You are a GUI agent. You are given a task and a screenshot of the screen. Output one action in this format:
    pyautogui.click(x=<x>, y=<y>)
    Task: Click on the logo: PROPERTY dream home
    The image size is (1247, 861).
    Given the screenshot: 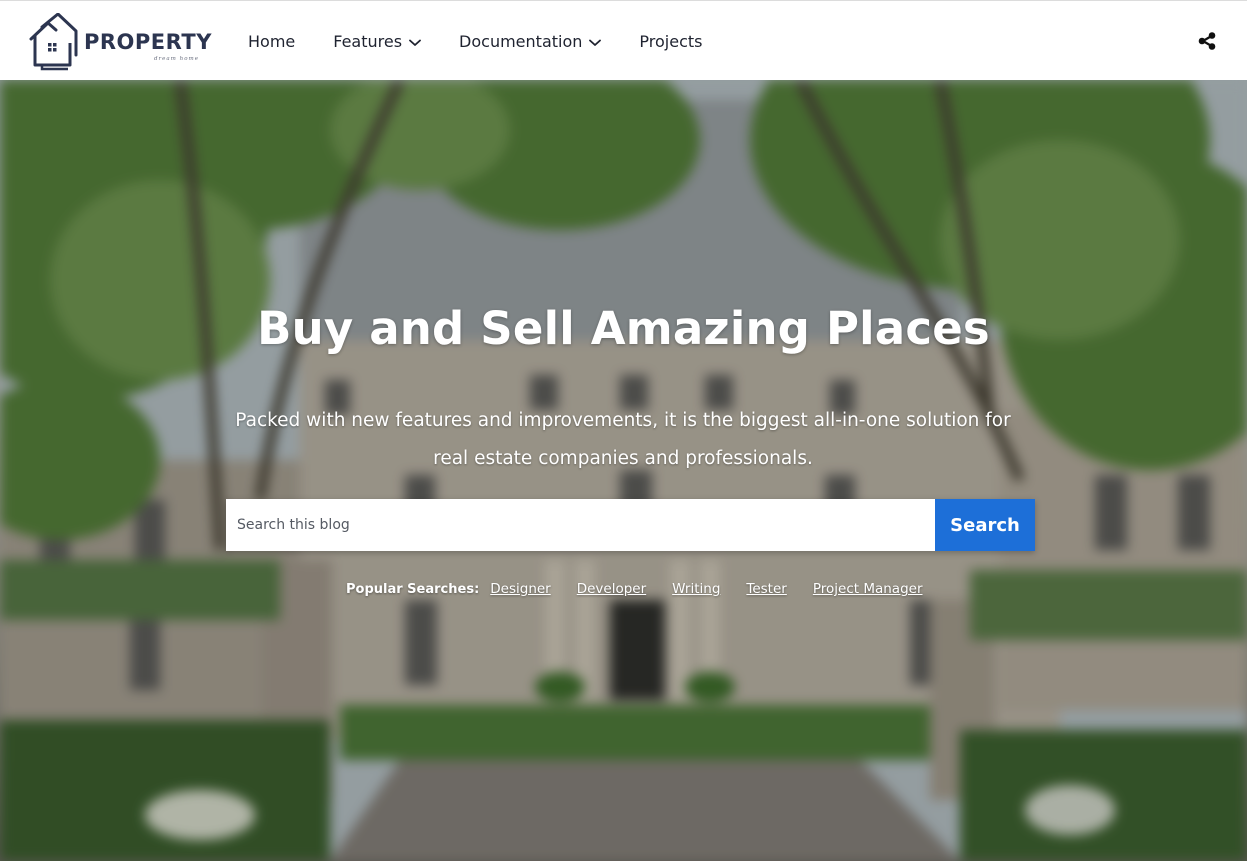 What is the action you would take?
    pyautogui.click(x=119, y=42)
    